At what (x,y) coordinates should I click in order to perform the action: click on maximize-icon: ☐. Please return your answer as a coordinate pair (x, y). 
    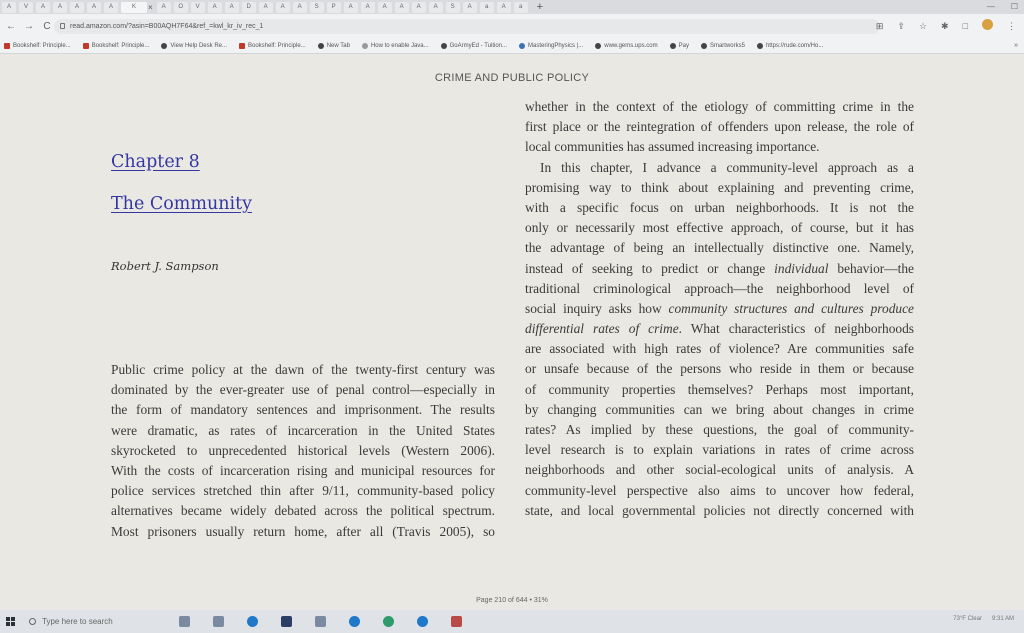
    Looking at the image, I should click on (1014, 7).